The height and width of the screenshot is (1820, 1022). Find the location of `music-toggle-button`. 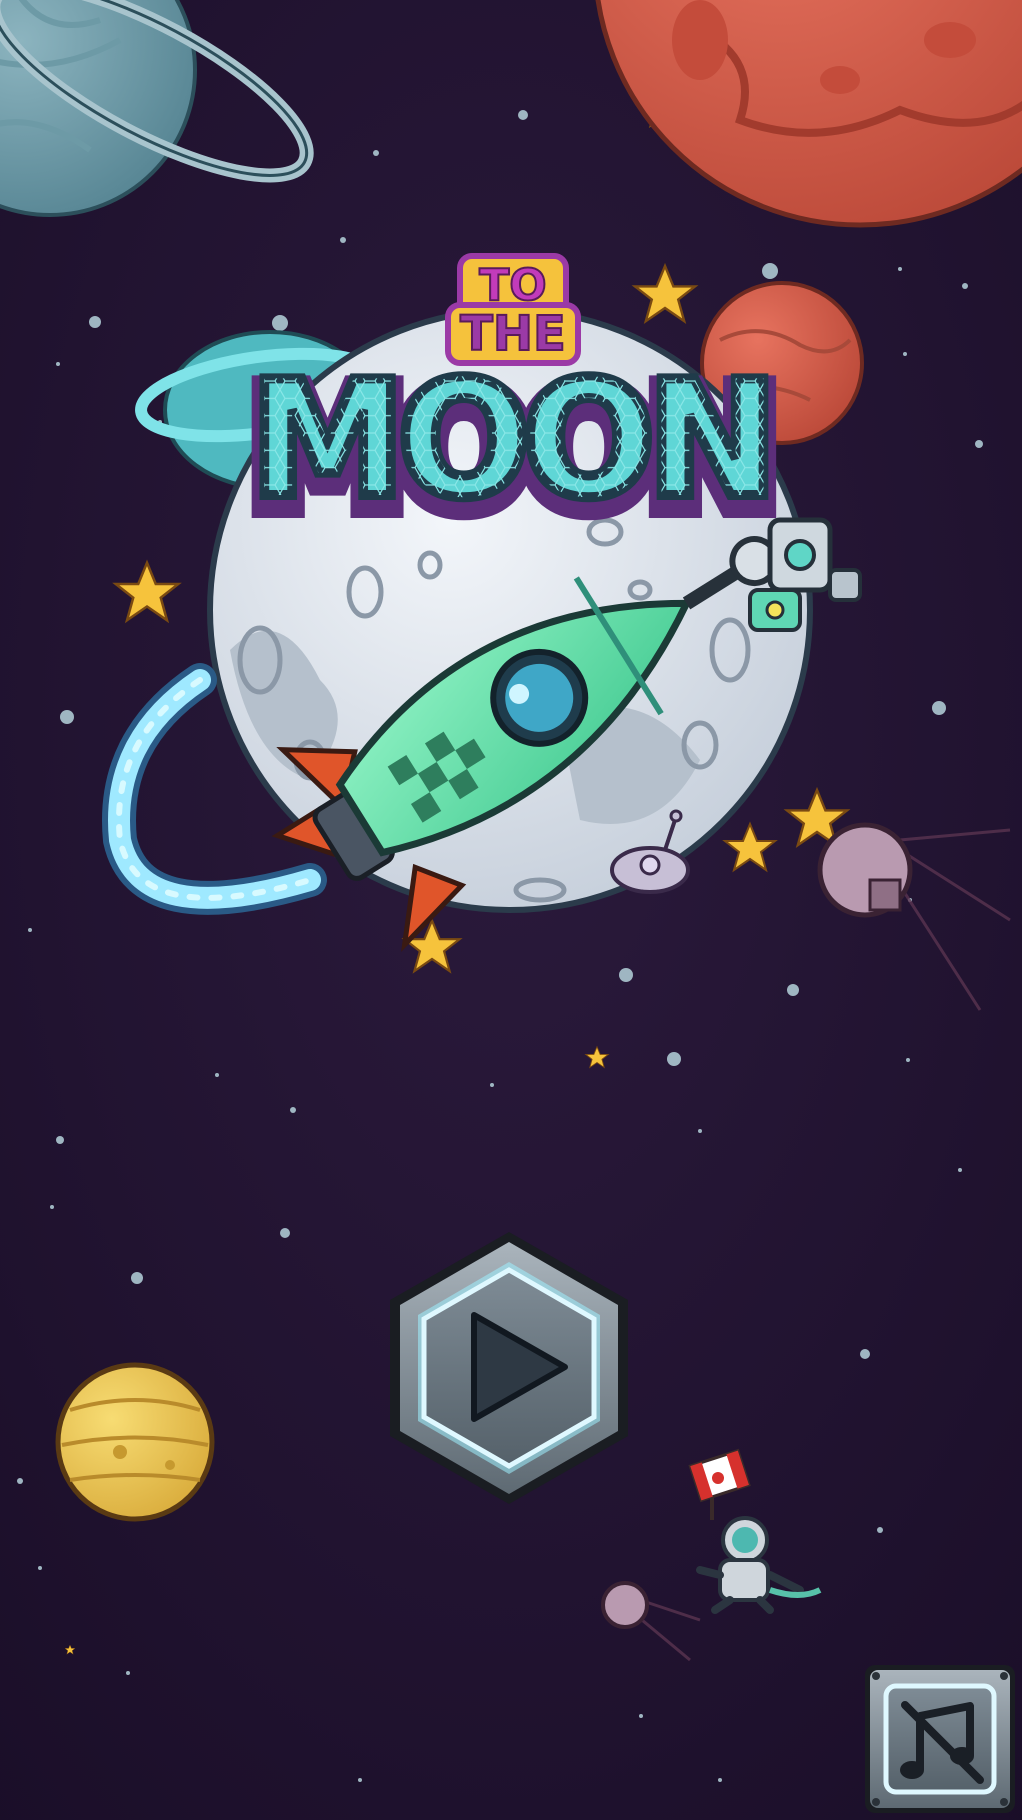

music-toggle-button is located at coordinates (940, 1739).